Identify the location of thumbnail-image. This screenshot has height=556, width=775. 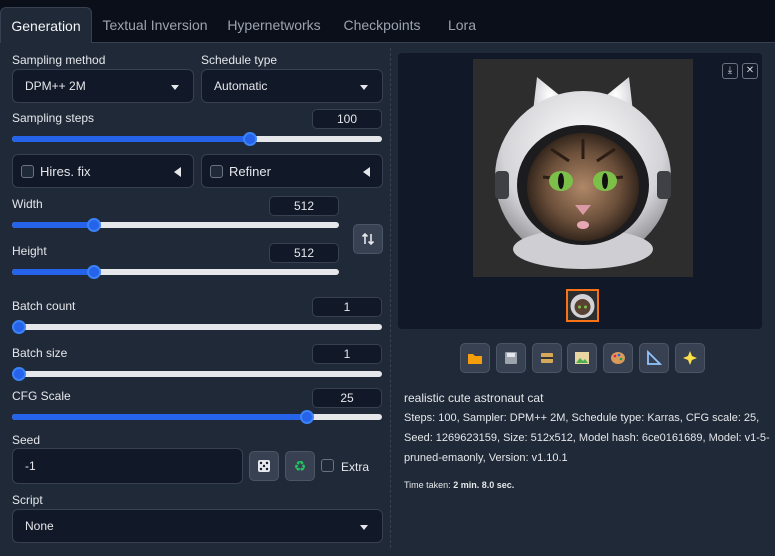
(582, 306).